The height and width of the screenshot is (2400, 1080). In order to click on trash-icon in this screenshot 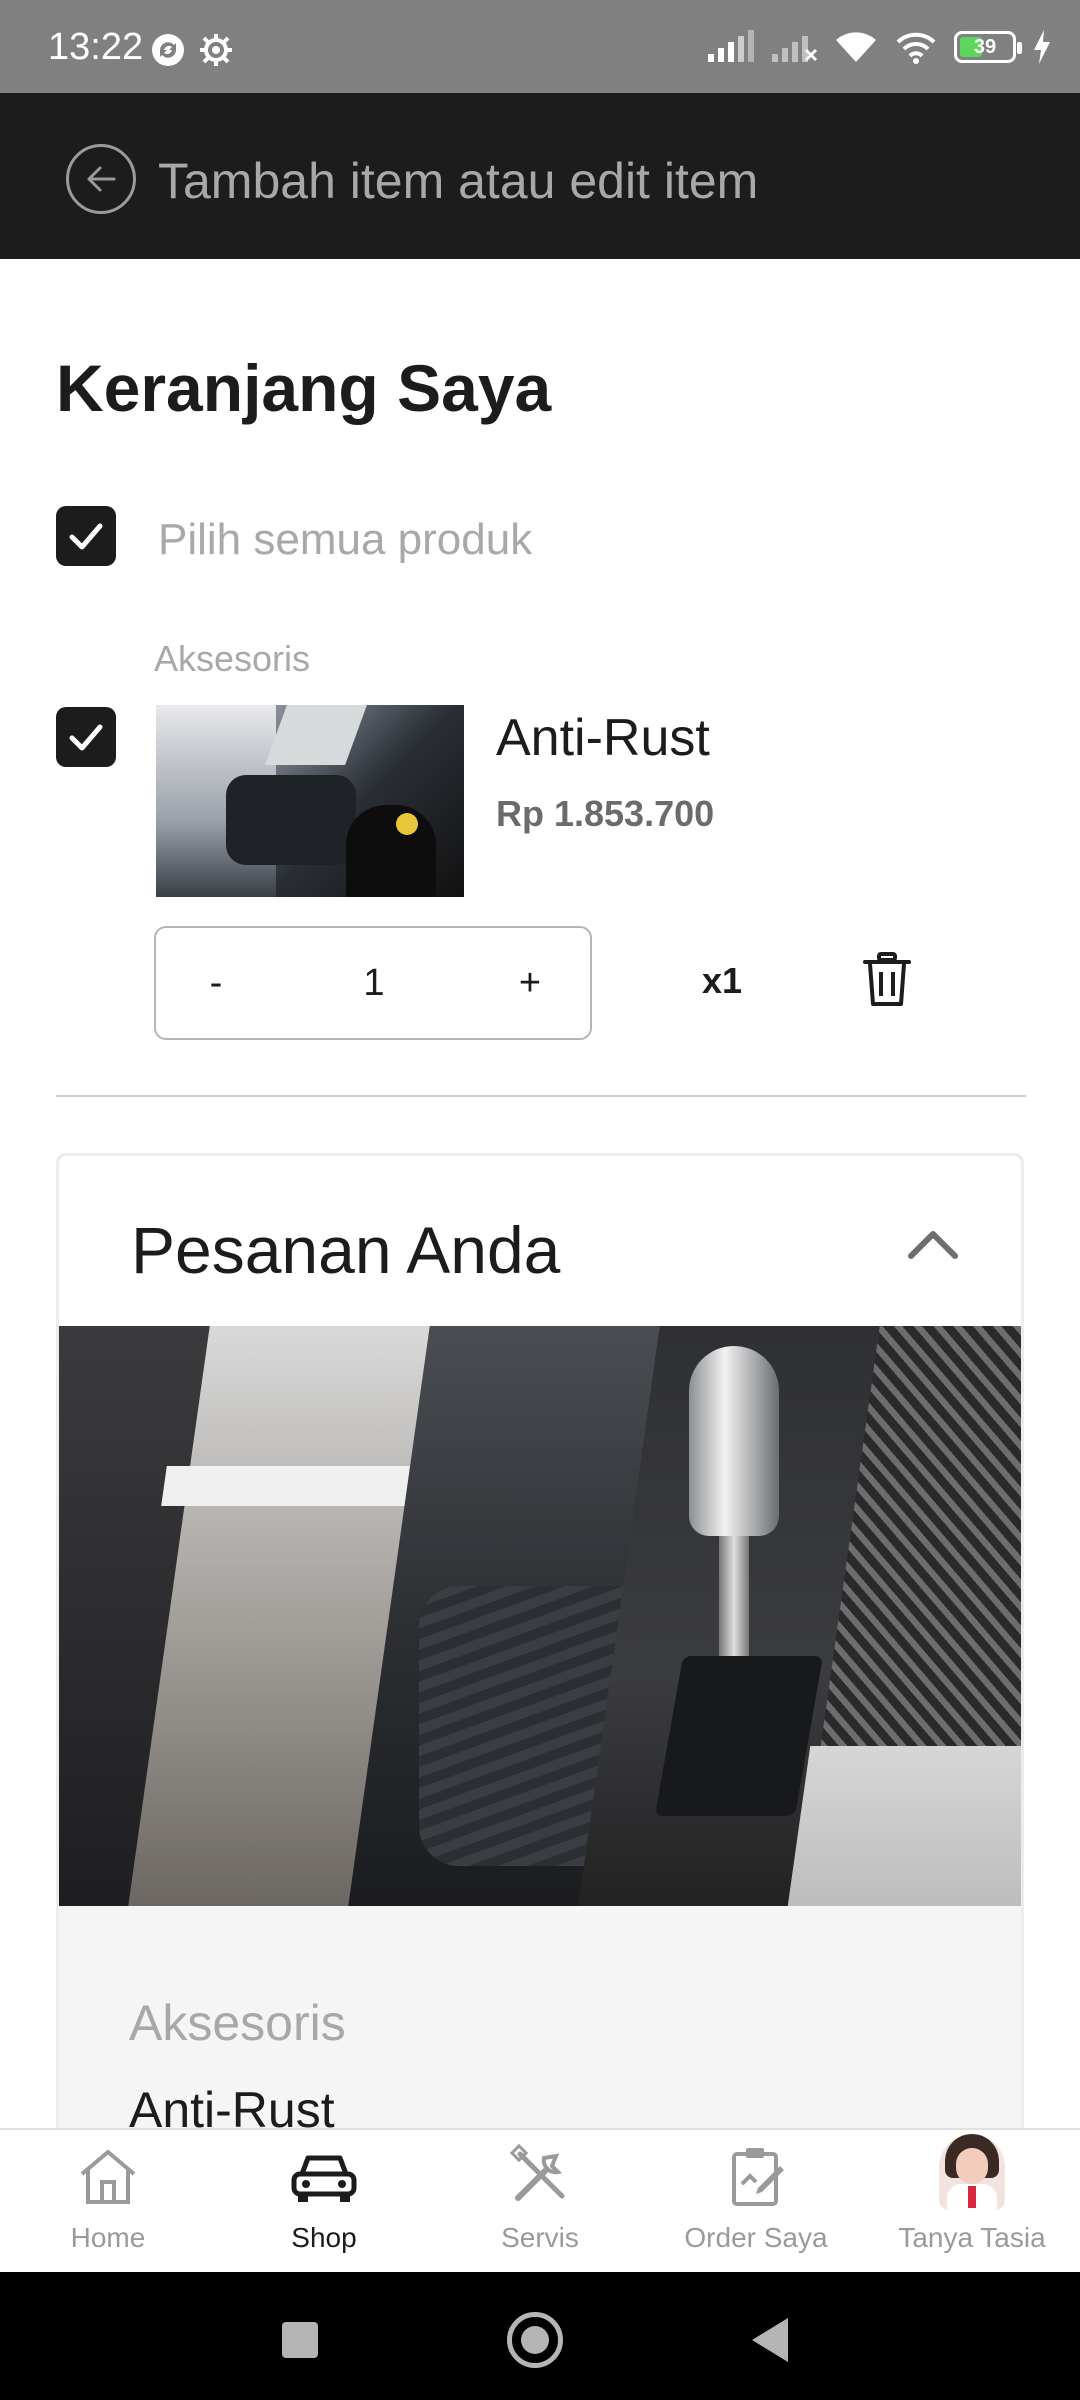, I will do `click(887, 979)`.